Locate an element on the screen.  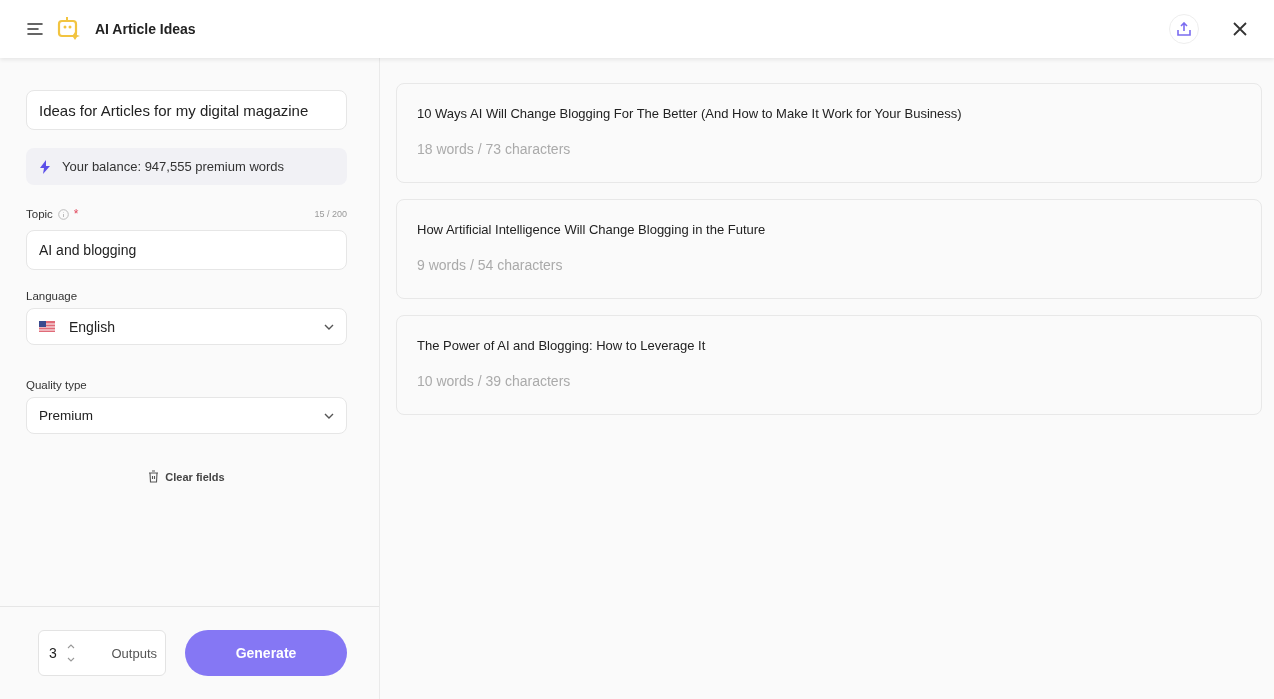
lightning-icon is located at coordinates (45, 166).